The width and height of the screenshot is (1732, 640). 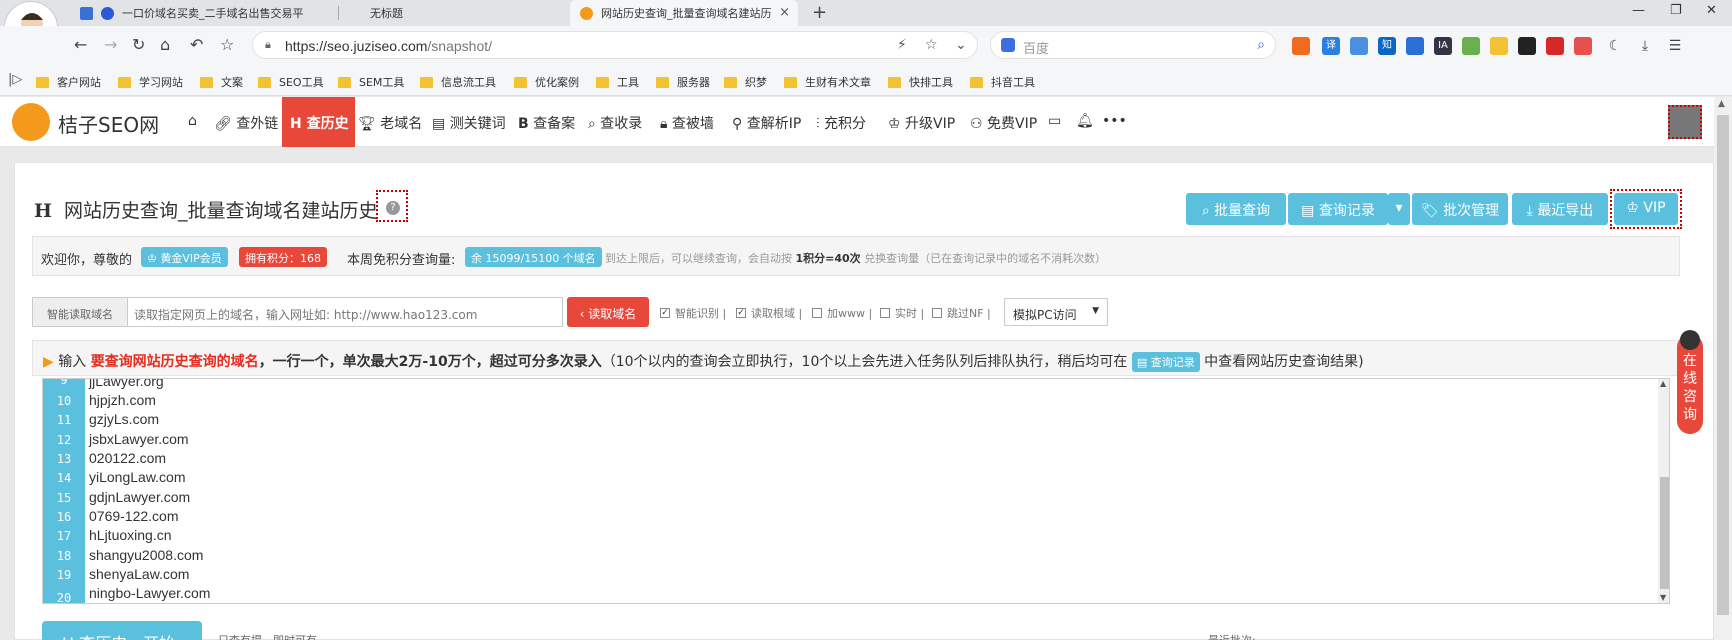 What do you see at coordinates (1054, 121) in the screenshot?
I see `chat-icon: ▭` at bounding box center [1054, 121].